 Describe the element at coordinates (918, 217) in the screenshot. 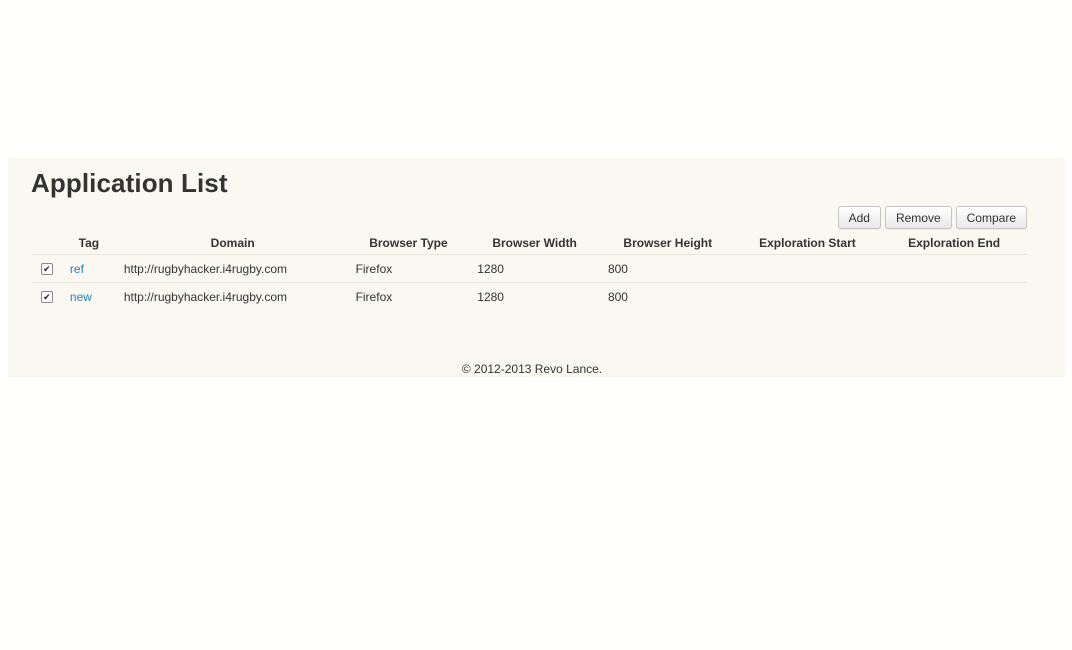

I see `remove-button: Remove` at that location.